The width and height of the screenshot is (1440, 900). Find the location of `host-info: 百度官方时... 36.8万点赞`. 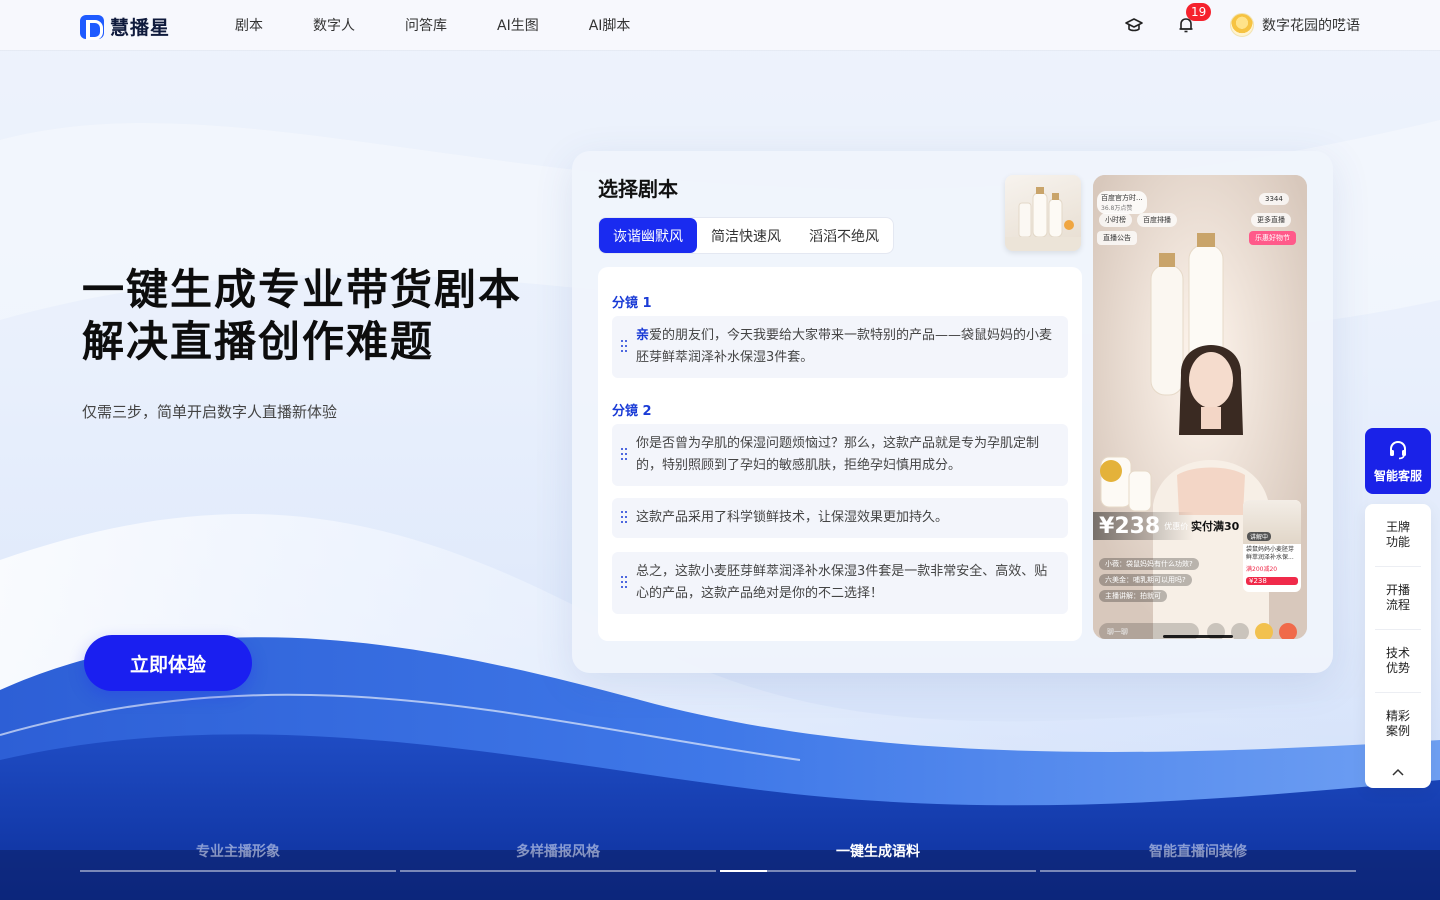

host-info: 百度官方时... 36.8万点赞 is located at coordinates (1122, 202).